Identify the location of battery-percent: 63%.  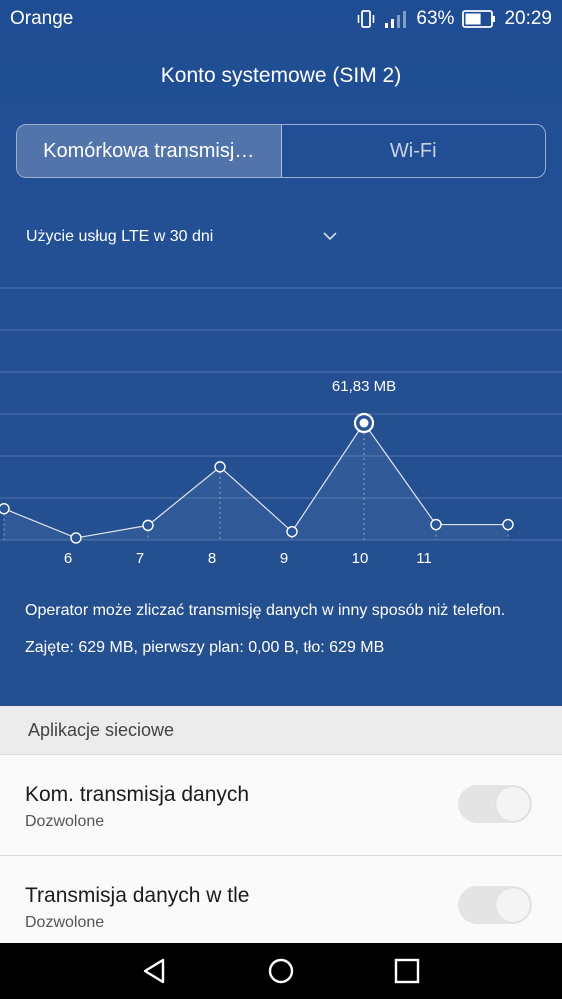
(435, 18).